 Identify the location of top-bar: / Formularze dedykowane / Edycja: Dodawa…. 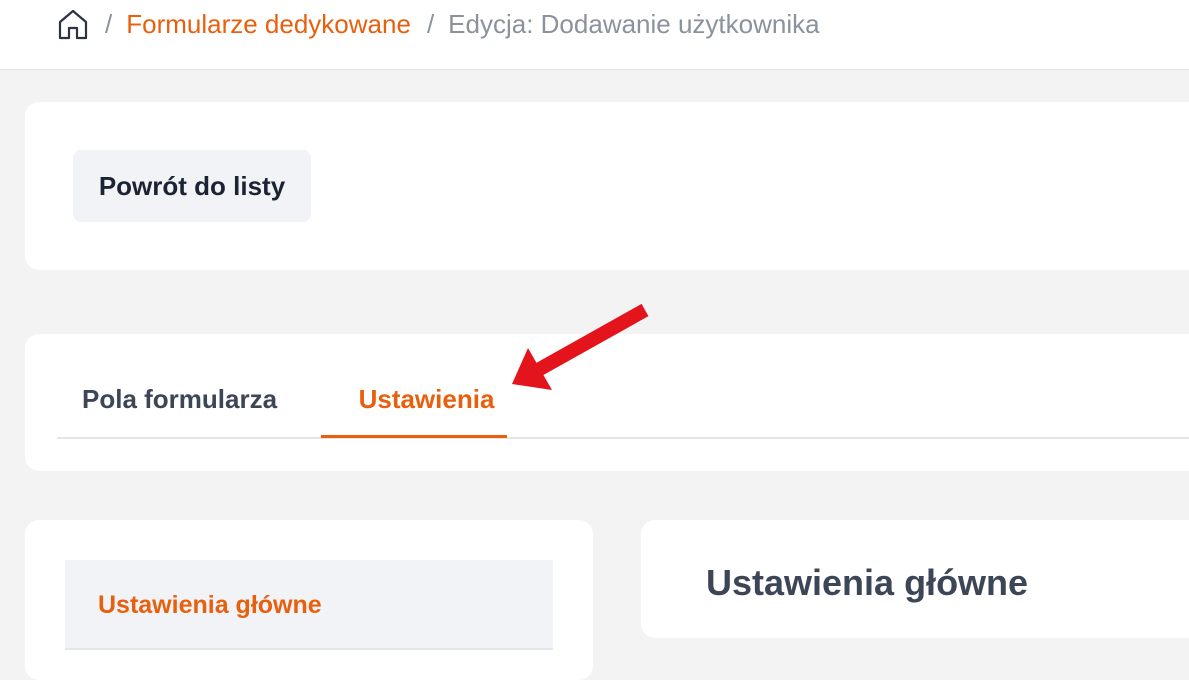
(594, 35).